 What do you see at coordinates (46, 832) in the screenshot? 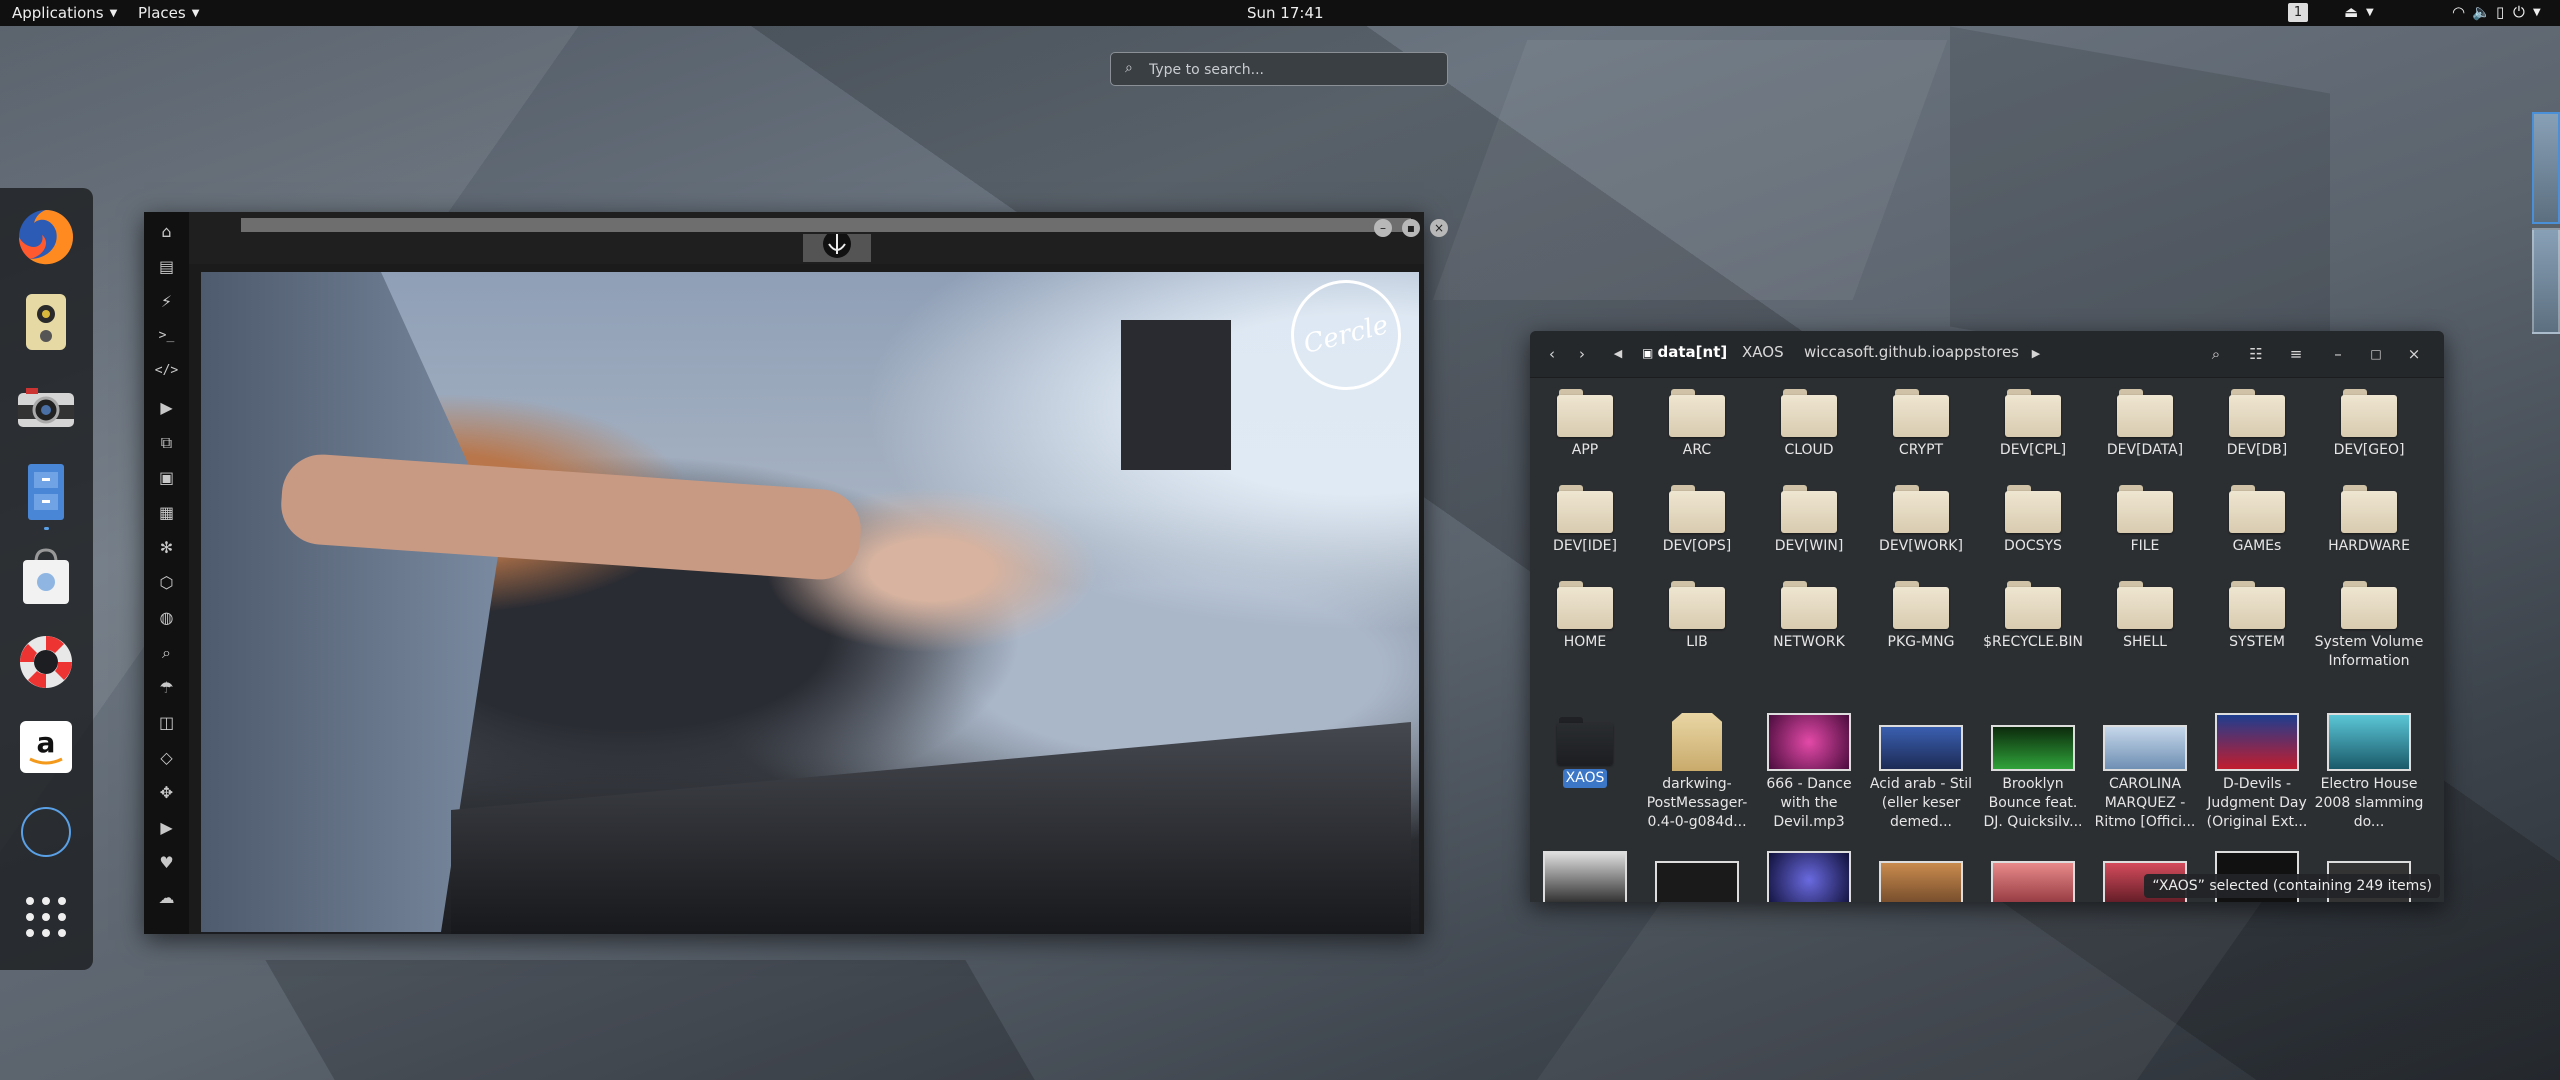
I see `empty-app-circle-icon` at bounding box center [46, 832].